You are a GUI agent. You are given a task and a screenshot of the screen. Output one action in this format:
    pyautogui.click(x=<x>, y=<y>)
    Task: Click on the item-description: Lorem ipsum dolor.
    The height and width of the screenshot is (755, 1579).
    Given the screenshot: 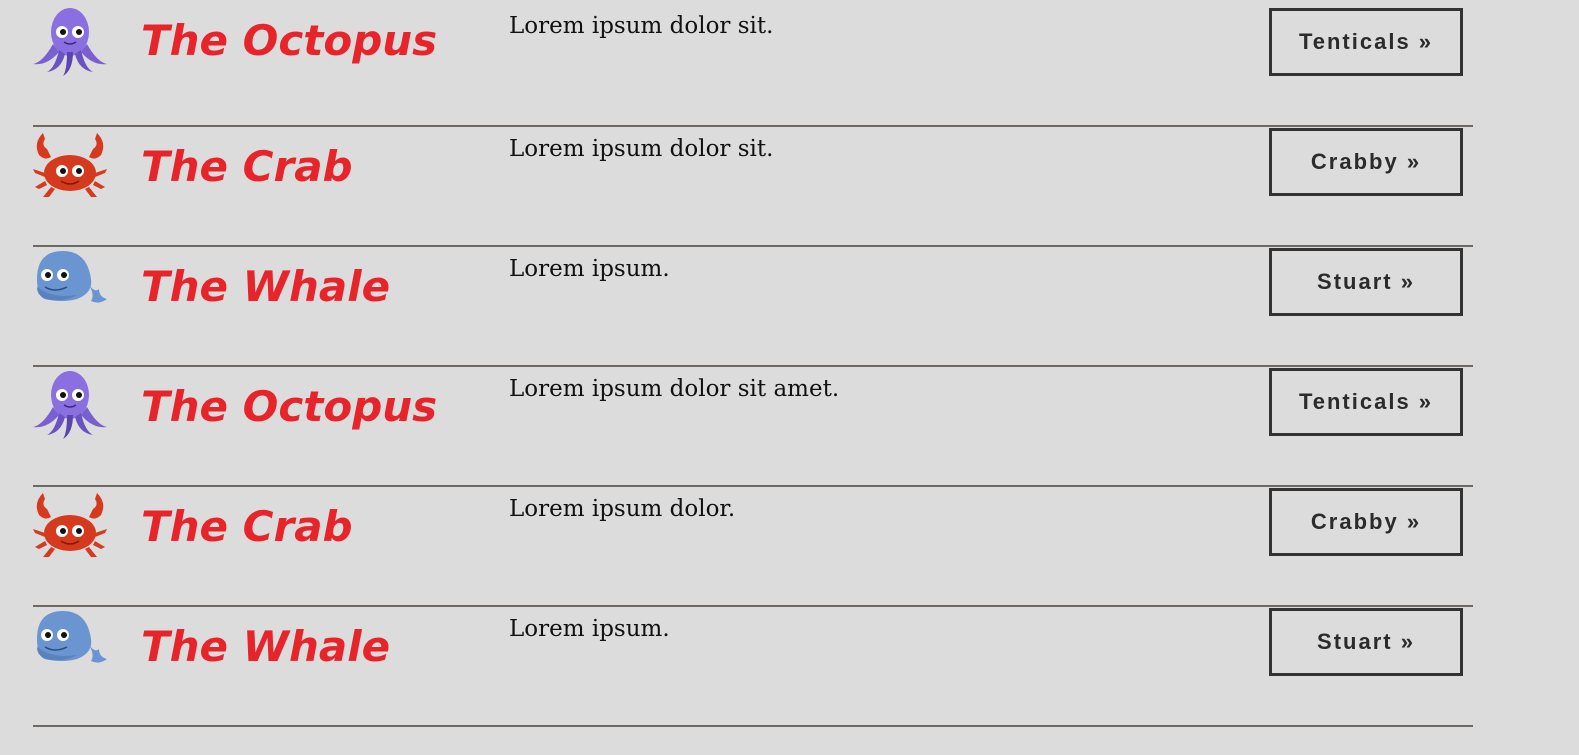 What is the action you would take?
    pyautogui.click(x=622, y=509)
    